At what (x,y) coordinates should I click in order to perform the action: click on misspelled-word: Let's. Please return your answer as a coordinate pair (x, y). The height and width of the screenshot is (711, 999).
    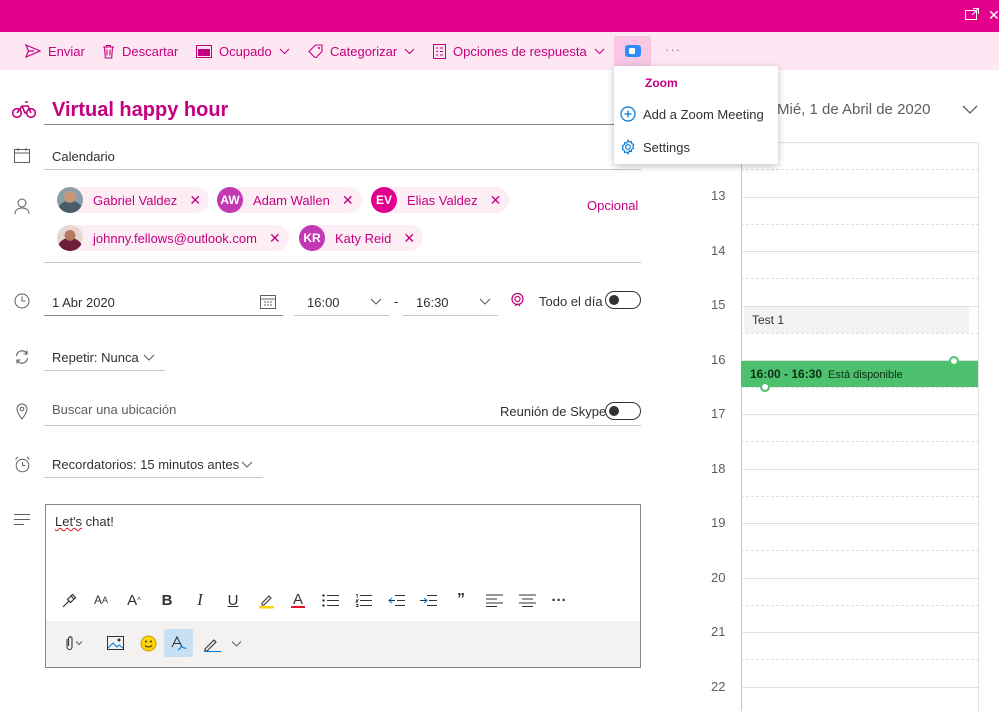
    Looking at the image, I should click on (69, 521).